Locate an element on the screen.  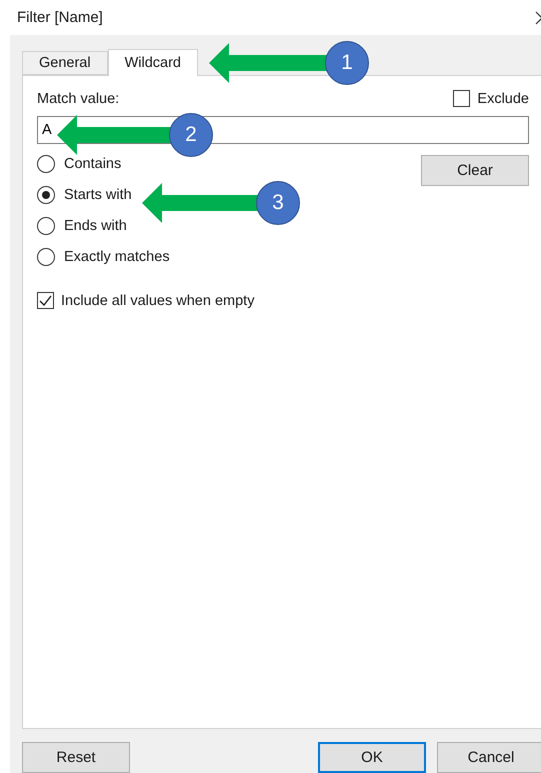
dialog-button: Cancel is located at coordinates (489, 757).